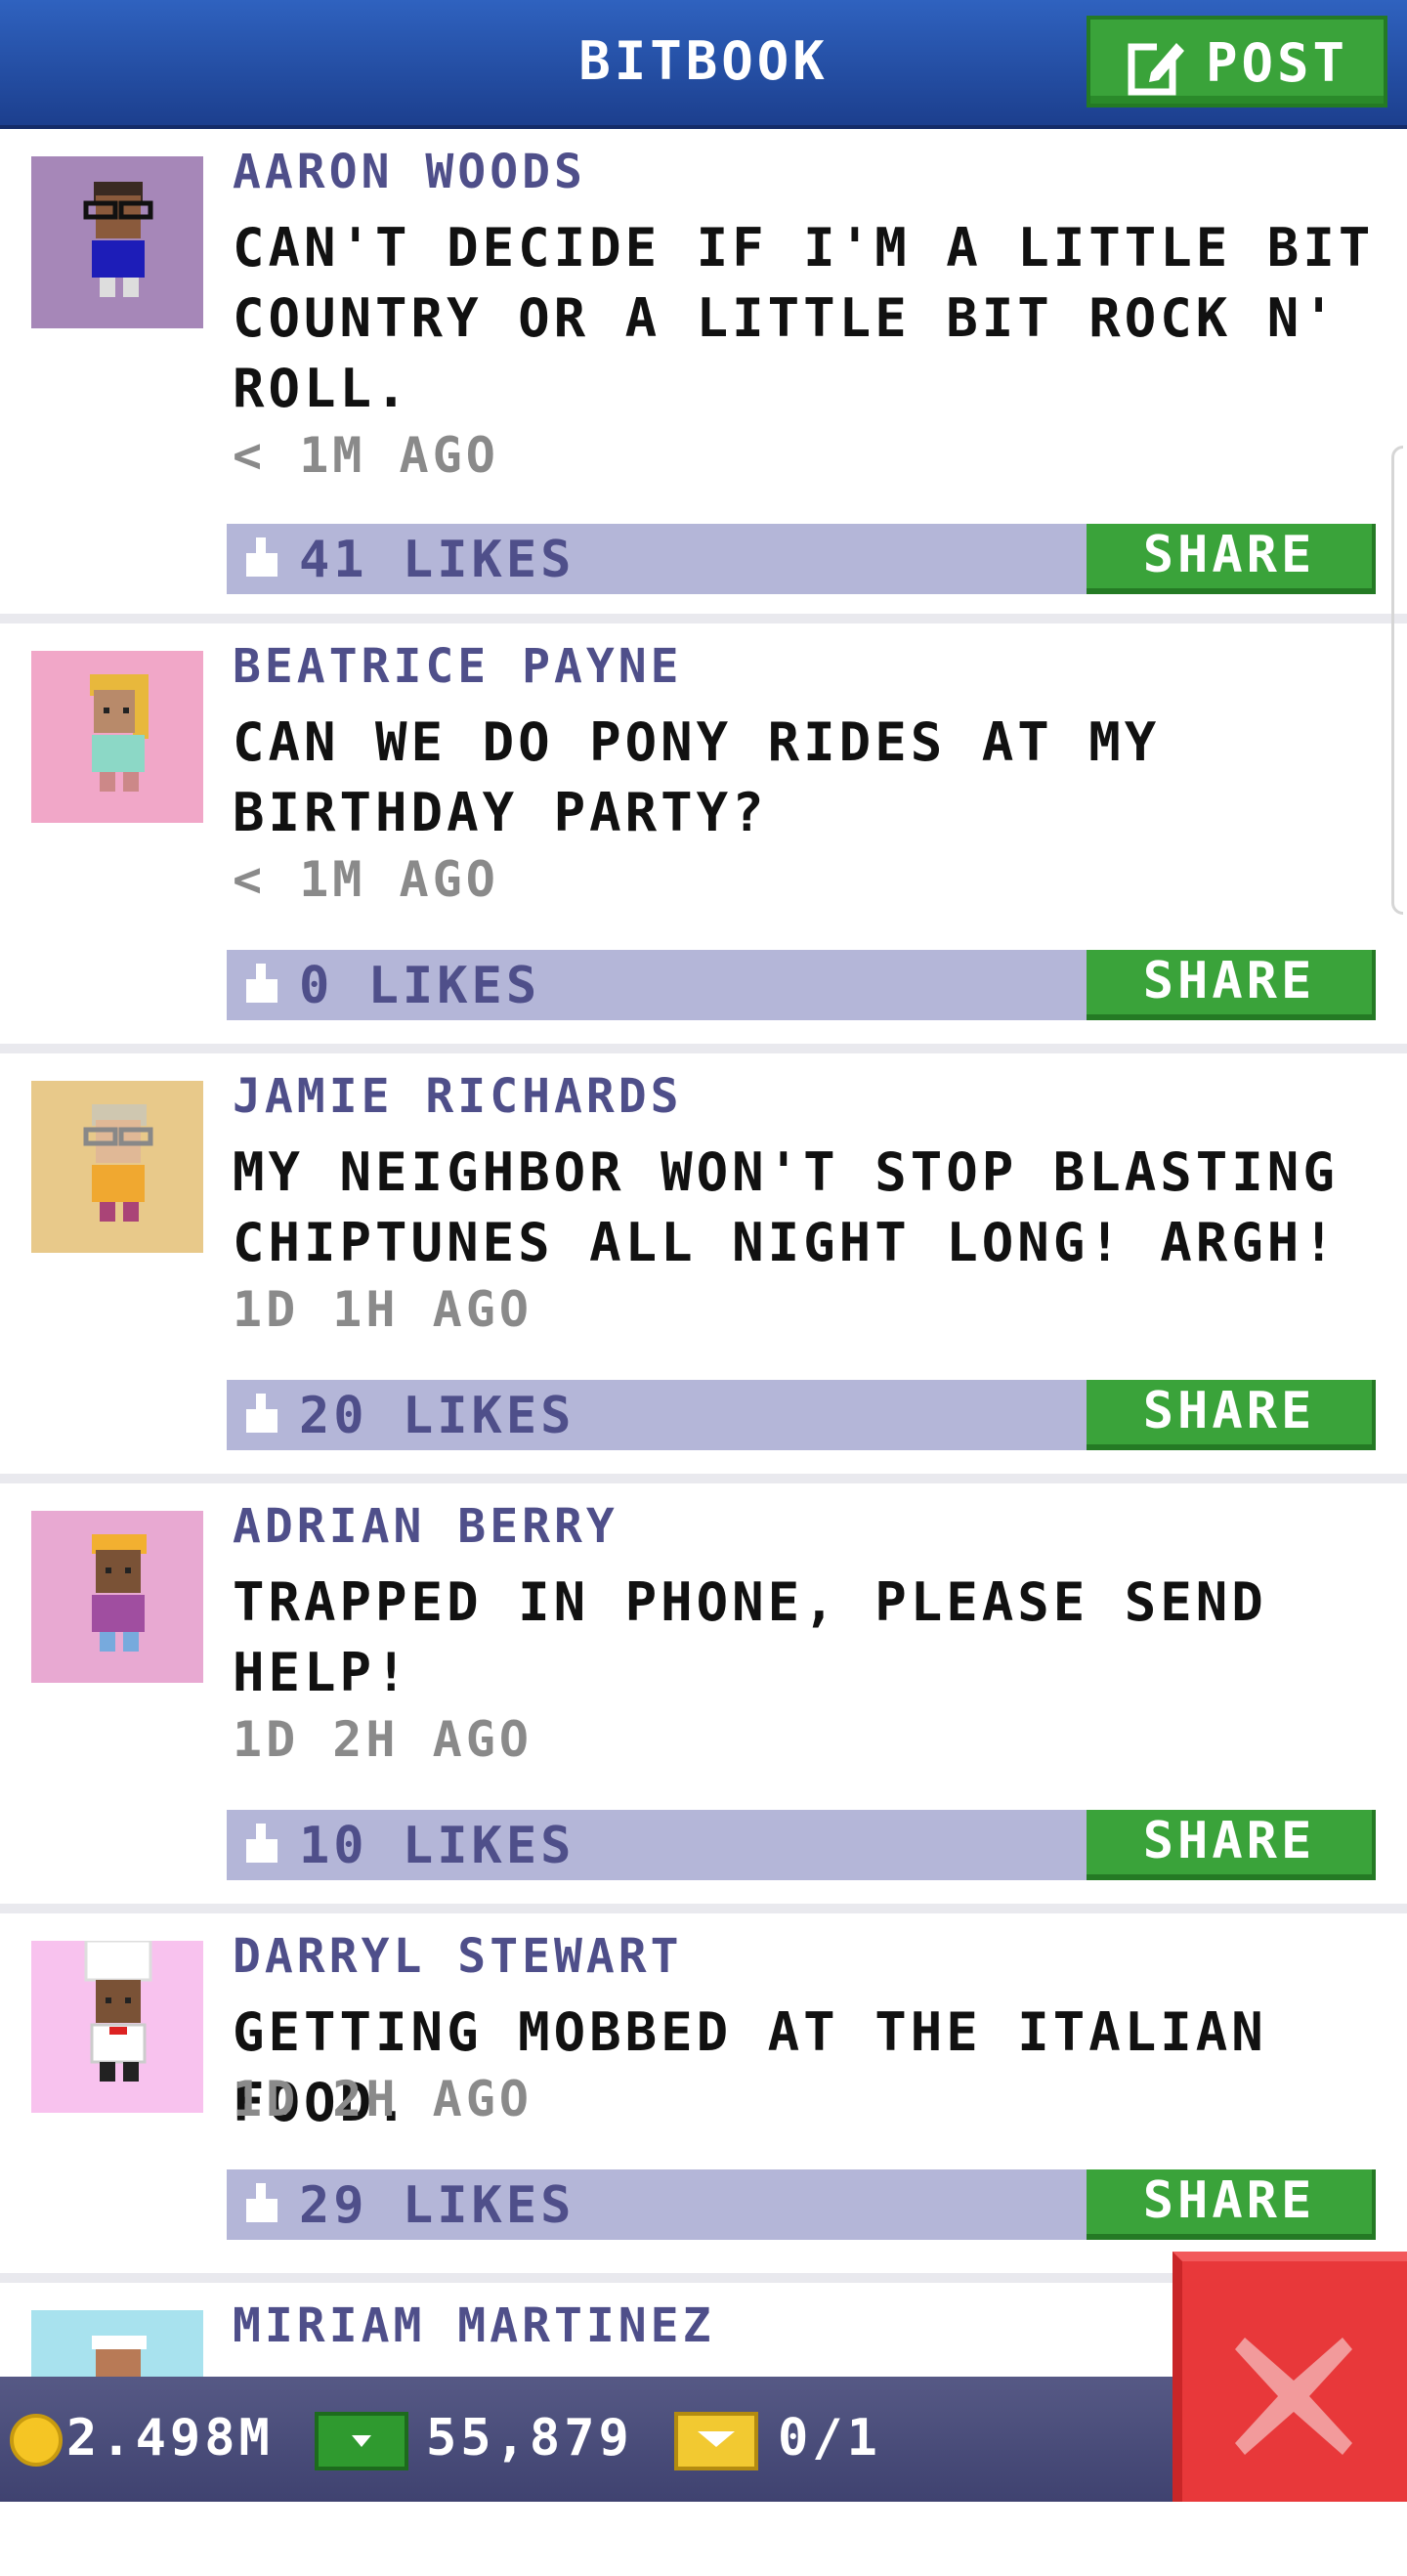 The image size is (1407, 2576). I want to click on close-button, so click(1289, 2377).